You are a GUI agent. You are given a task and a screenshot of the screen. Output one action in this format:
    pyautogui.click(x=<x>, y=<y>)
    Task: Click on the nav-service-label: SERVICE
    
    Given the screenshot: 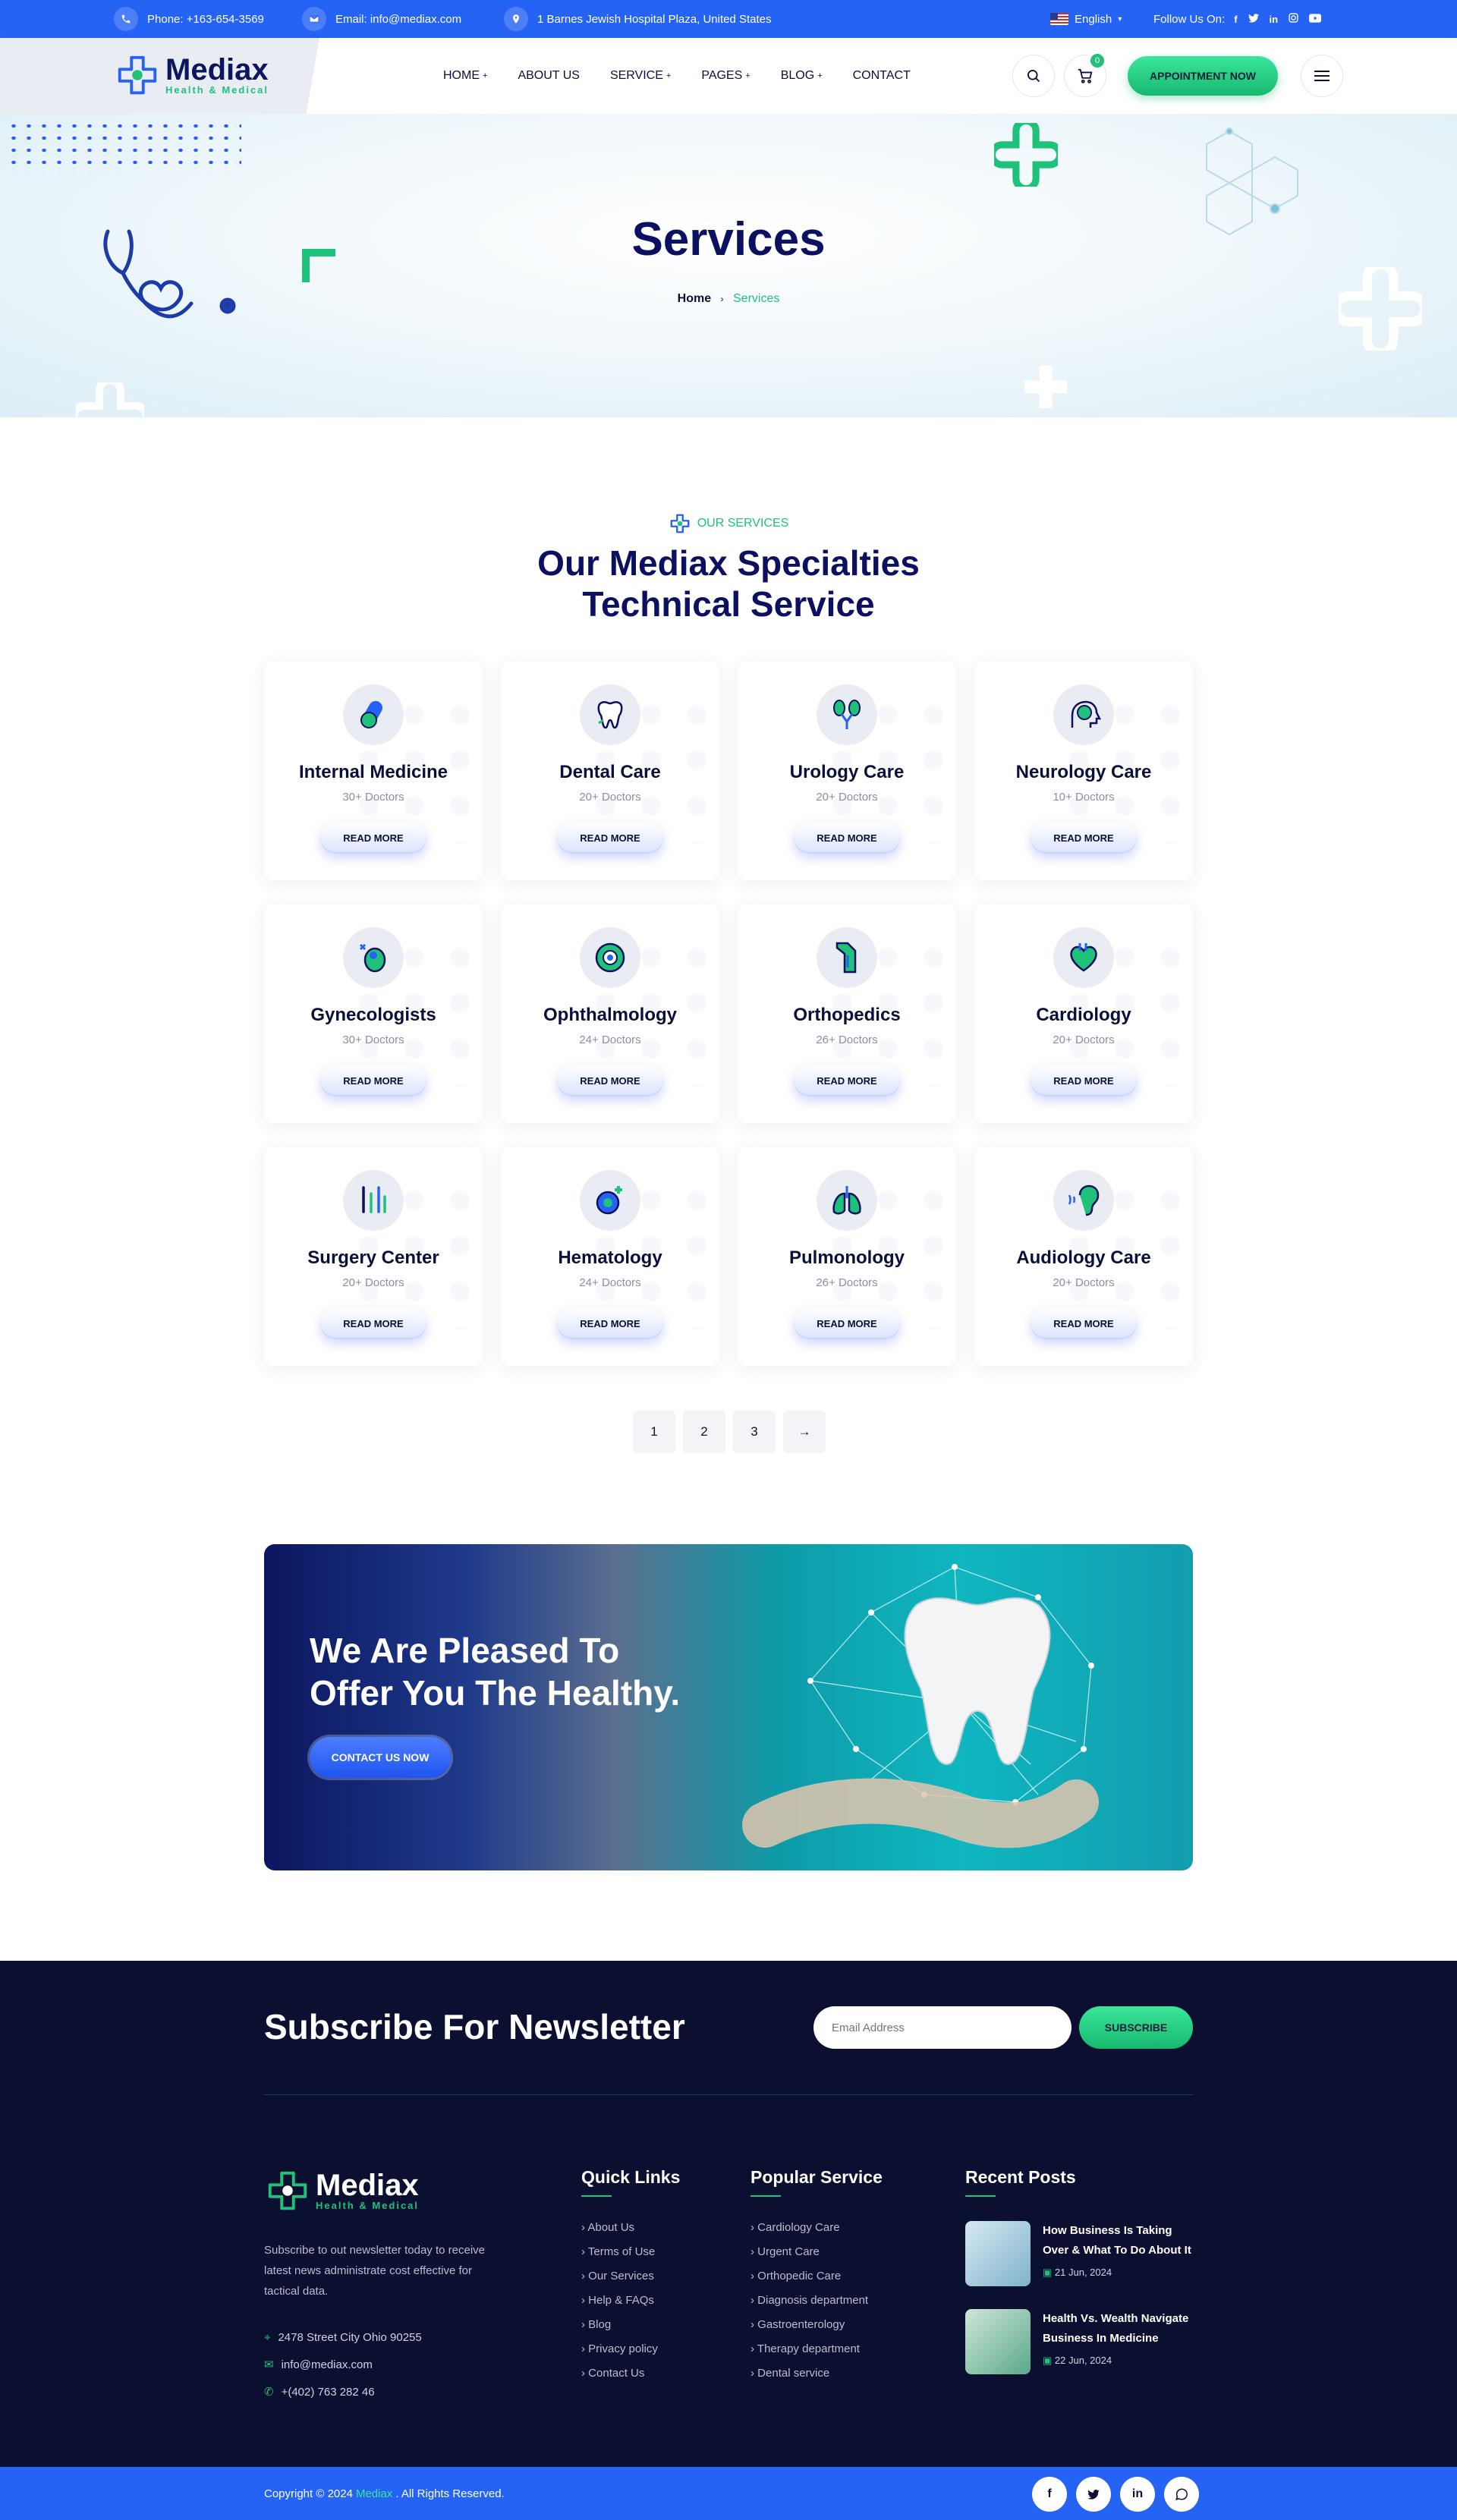 What is the action you would take?
    pyautogui.click(x=636, y=75)
    